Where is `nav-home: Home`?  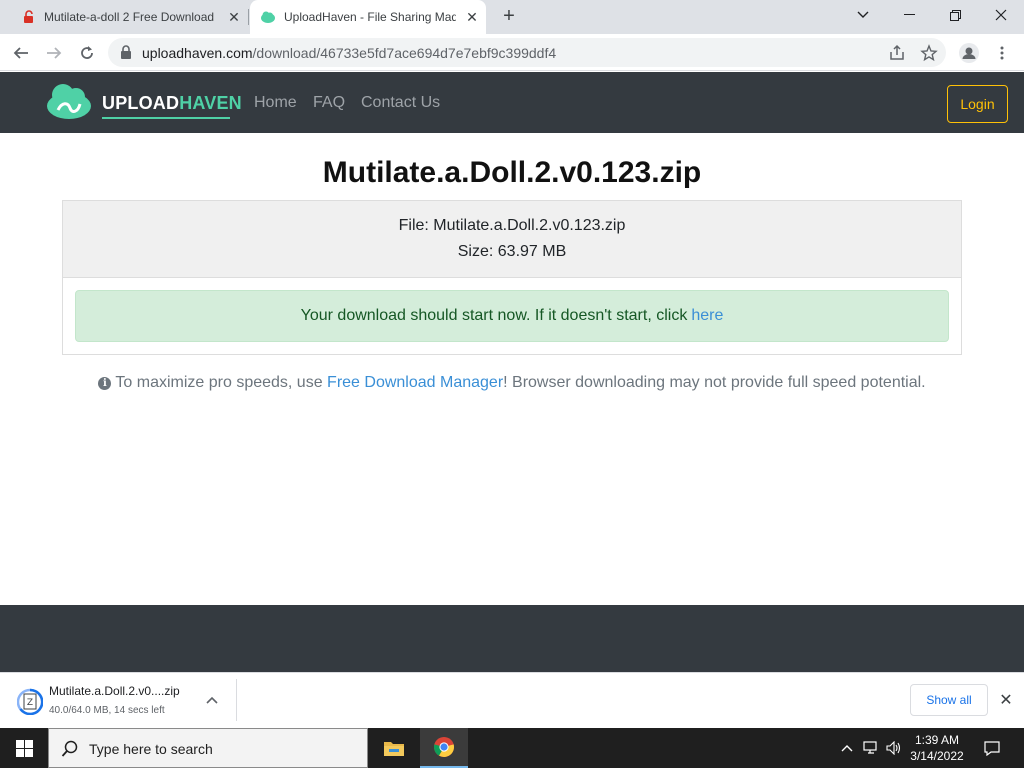
nav-home: Home is located at coordinates (275, 103).